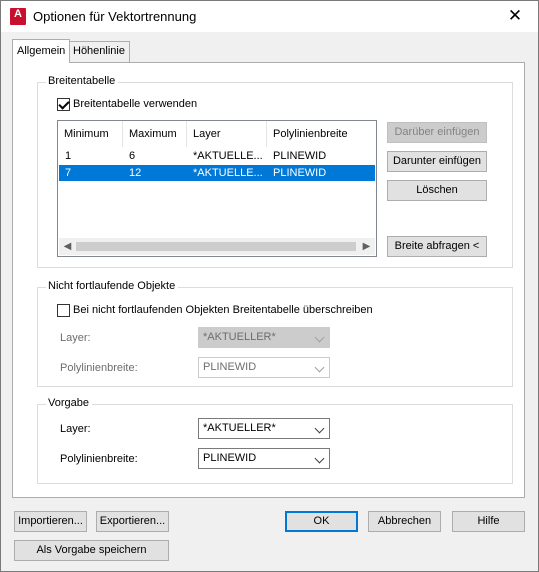  I want to click on width-table-header: Minimum Maximum Layer Polylinienbreite, so click(217, 134).